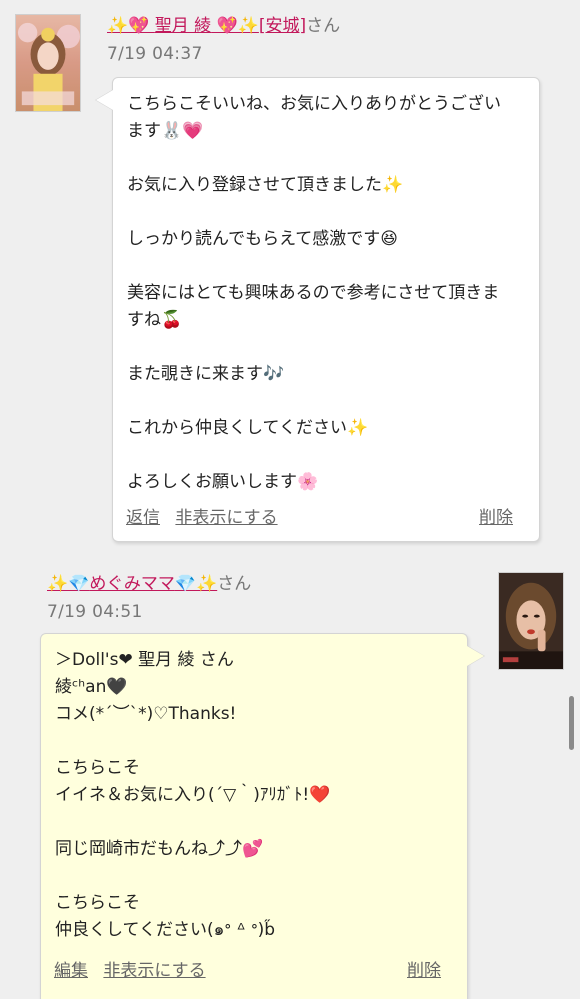 The height and width of the screenshot is (999, 580). I want to click on reply-link: 返信, so click(143, 518).